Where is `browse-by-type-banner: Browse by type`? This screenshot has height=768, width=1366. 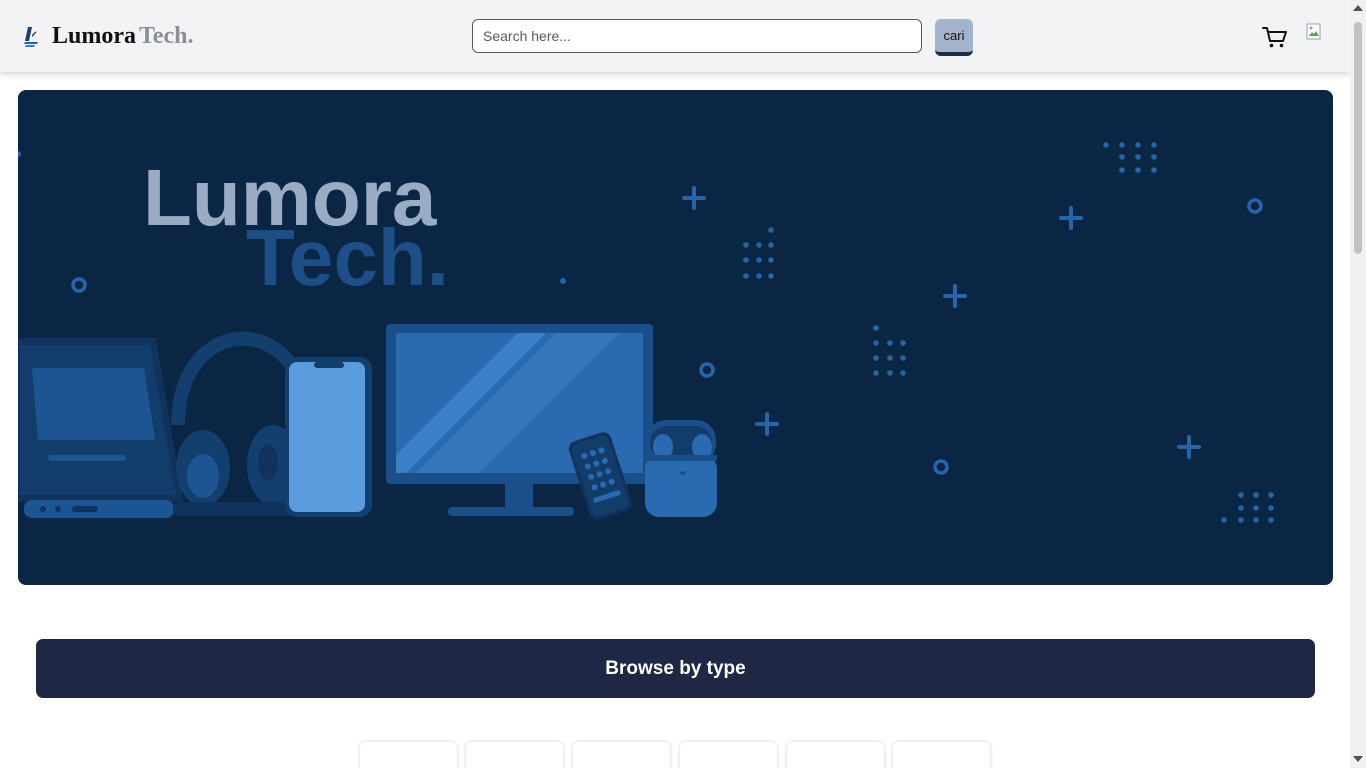 browse-by-type-banner: Browse by type is located at coordinates (675, 668).